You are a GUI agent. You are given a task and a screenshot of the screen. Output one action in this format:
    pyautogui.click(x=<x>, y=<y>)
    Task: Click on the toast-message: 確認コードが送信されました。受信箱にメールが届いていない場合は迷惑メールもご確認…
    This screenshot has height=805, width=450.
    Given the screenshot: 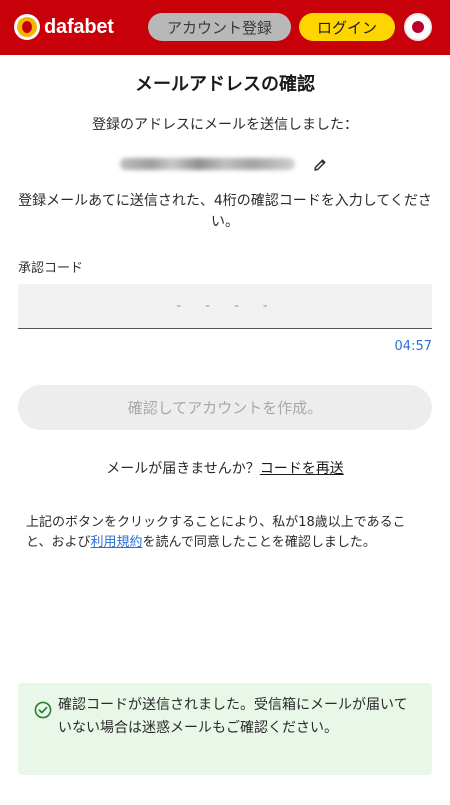 What is the action you would take?
    pyautogui.click(x=233, y=716)
    